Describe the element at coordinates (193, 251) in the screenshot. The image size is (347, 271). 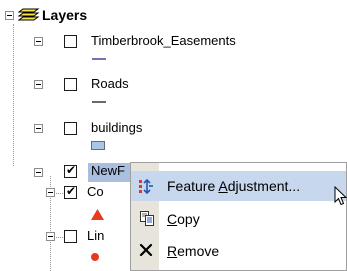
I see `menu-item-label: Remove` at that location.